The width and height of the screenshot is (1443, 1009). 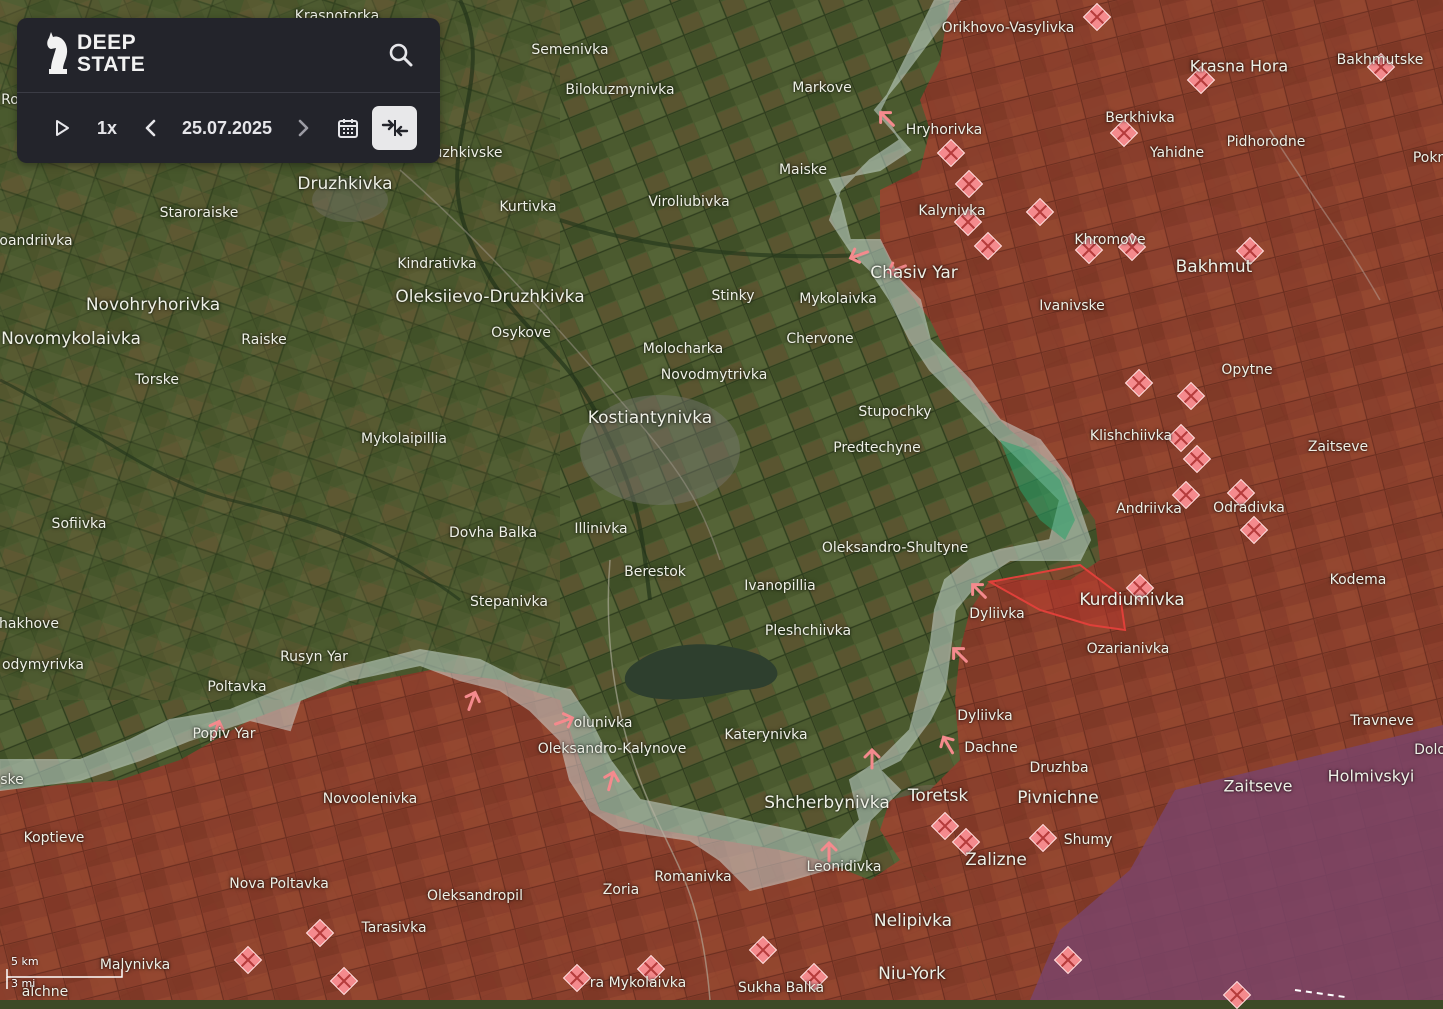 I want to click on search-button, so click(x=401, y=55).